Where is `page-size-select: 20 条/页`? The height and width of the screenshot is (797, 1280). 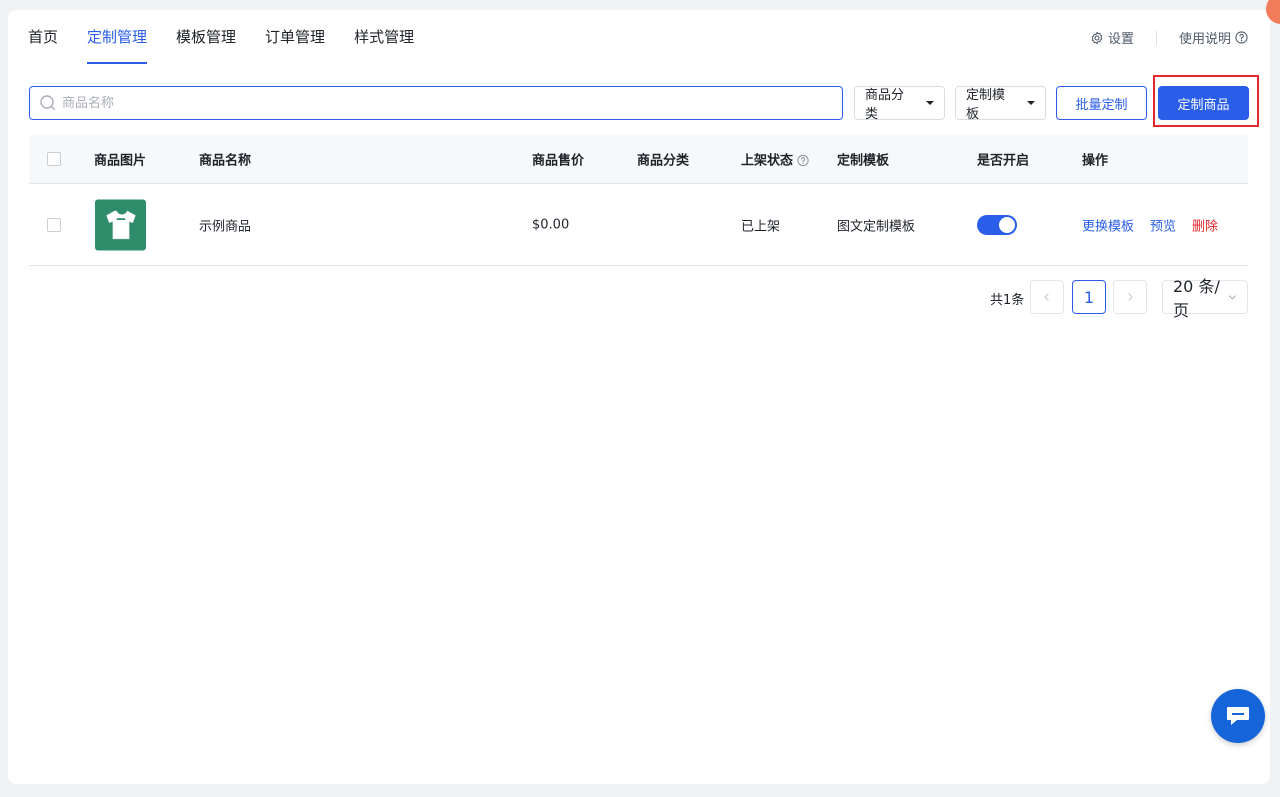 page-size-select: 20 条/页 is located at coordinates (1205, 298).